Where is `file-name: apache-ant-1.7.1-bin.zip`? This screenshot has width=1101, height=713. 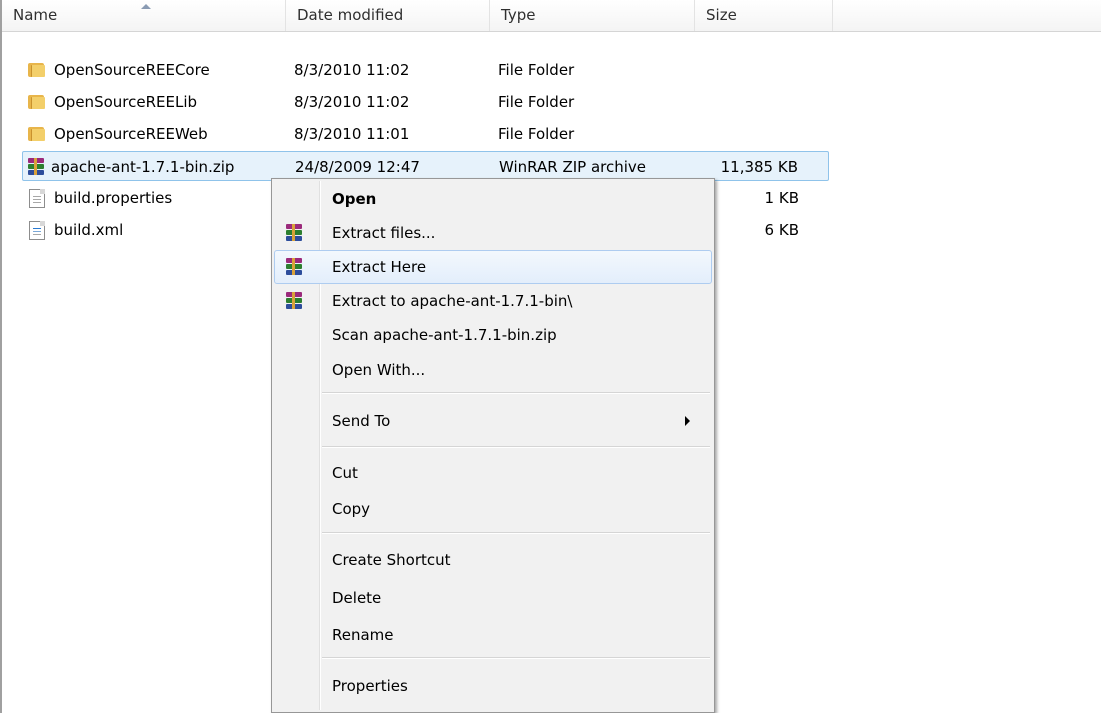 file-name: apache-ant-1.7.1-bin.zip is located at coordinates (143, 167).